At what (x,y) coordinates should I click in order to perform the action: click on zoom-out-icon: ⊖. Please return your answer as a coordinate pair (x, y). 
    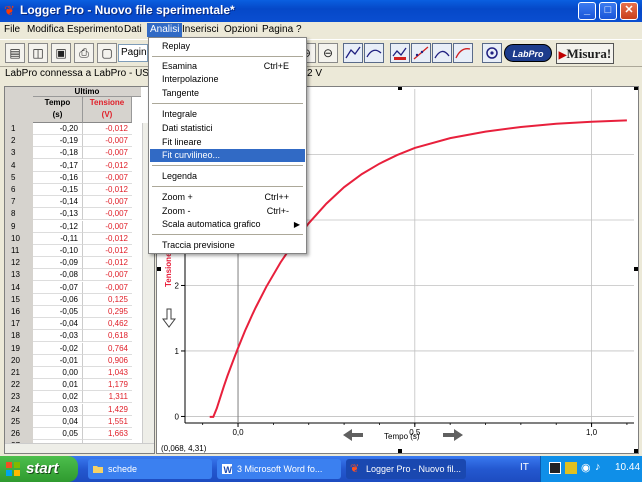
    Looking at the image, I should click on (328, 53).